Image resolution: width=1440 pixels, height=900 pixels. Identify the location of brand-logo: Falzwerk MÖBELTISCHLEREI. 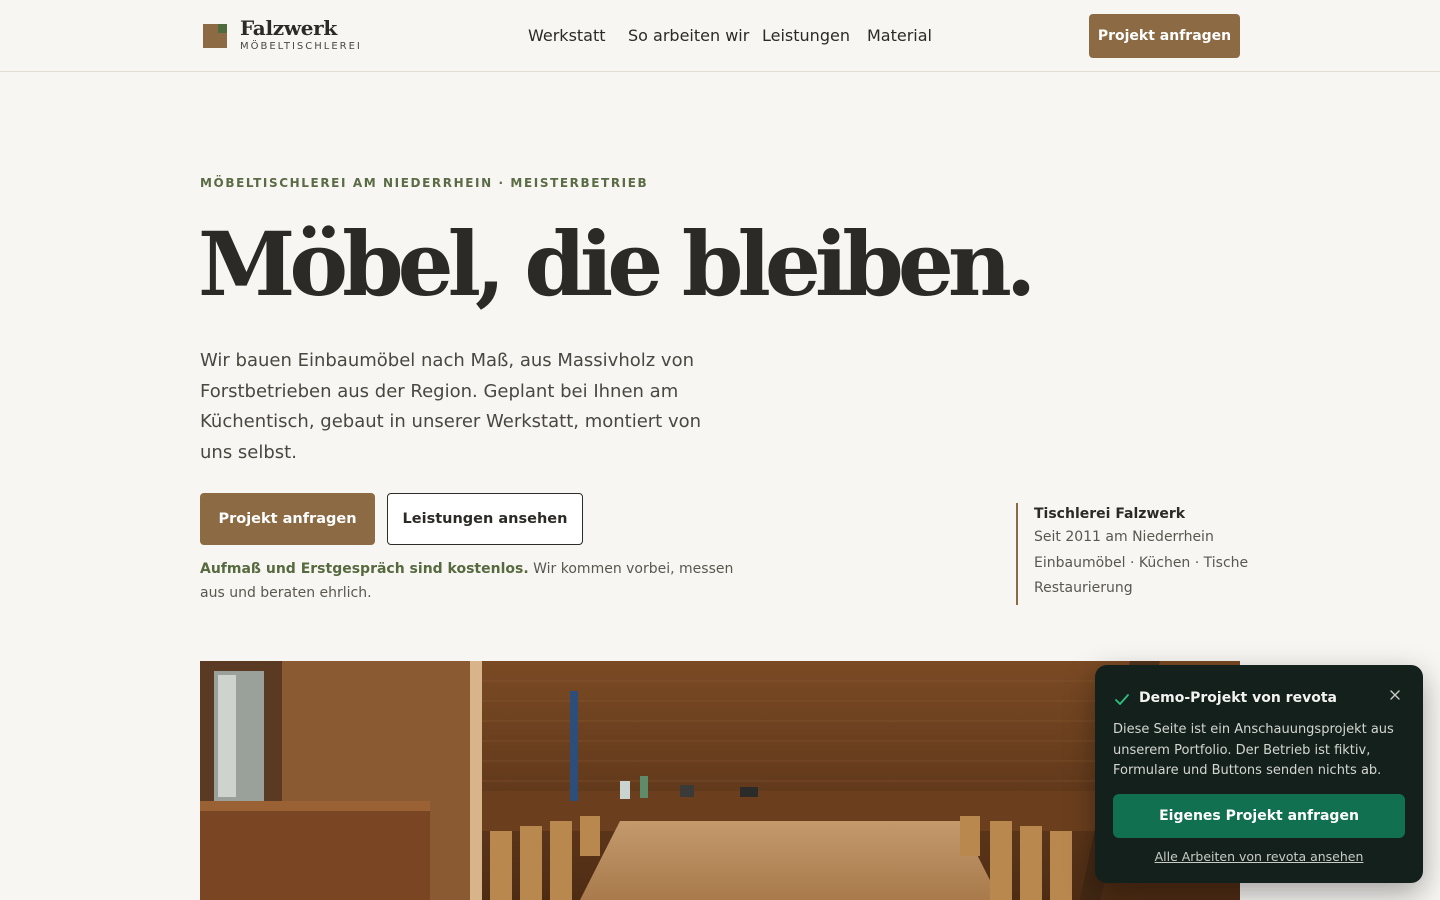
(282, 34).